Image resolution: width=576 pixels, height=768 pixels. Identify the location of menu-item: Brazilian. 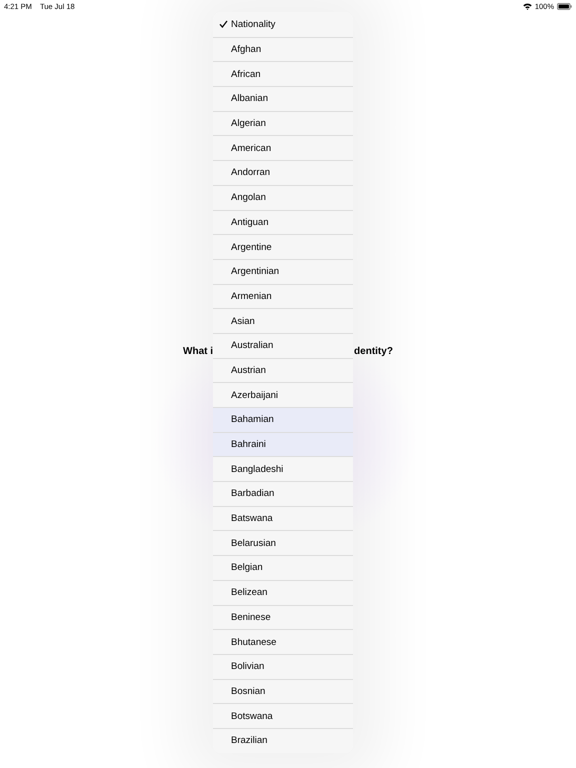
(283, 740).